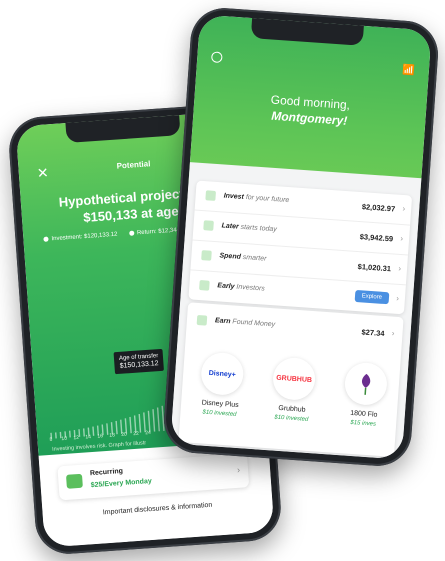  What do you see at coordinates (216, 57) in the screenshot?
I see `profile-icon` at bounding box center [216, 57].